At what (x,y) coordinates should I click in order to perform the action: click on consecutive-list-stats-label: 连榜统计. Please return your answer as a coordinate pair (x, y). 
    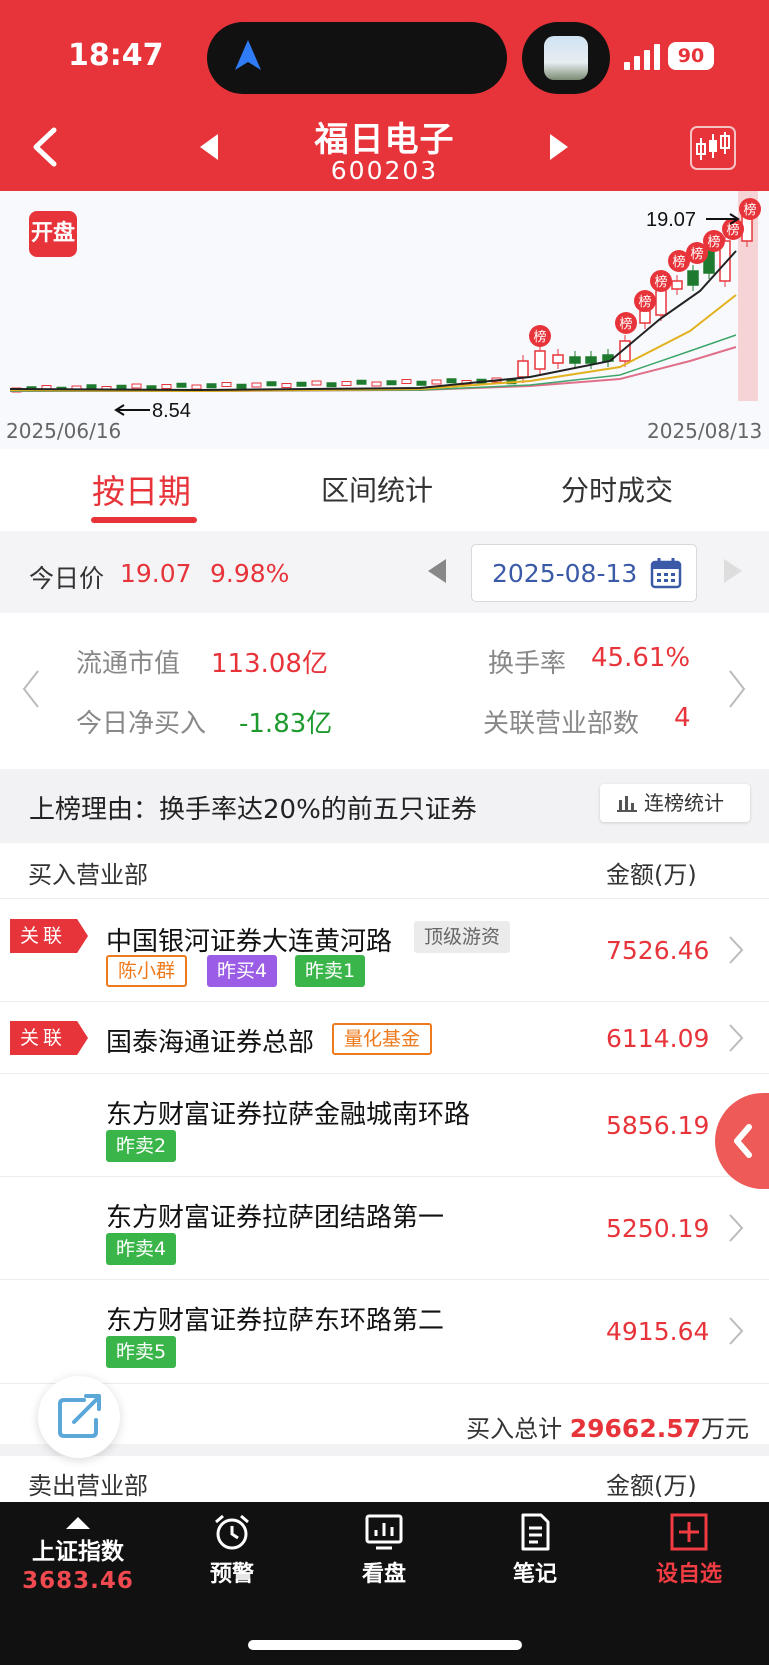
    Looking at the image, I should click on (684, 803).